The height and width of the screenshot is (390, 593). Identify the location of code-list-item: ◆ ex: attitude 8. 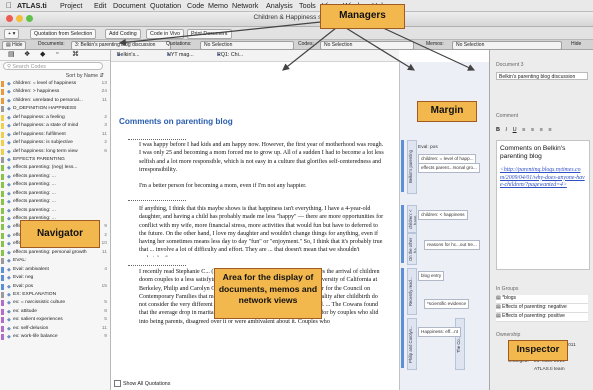
(55, 312).